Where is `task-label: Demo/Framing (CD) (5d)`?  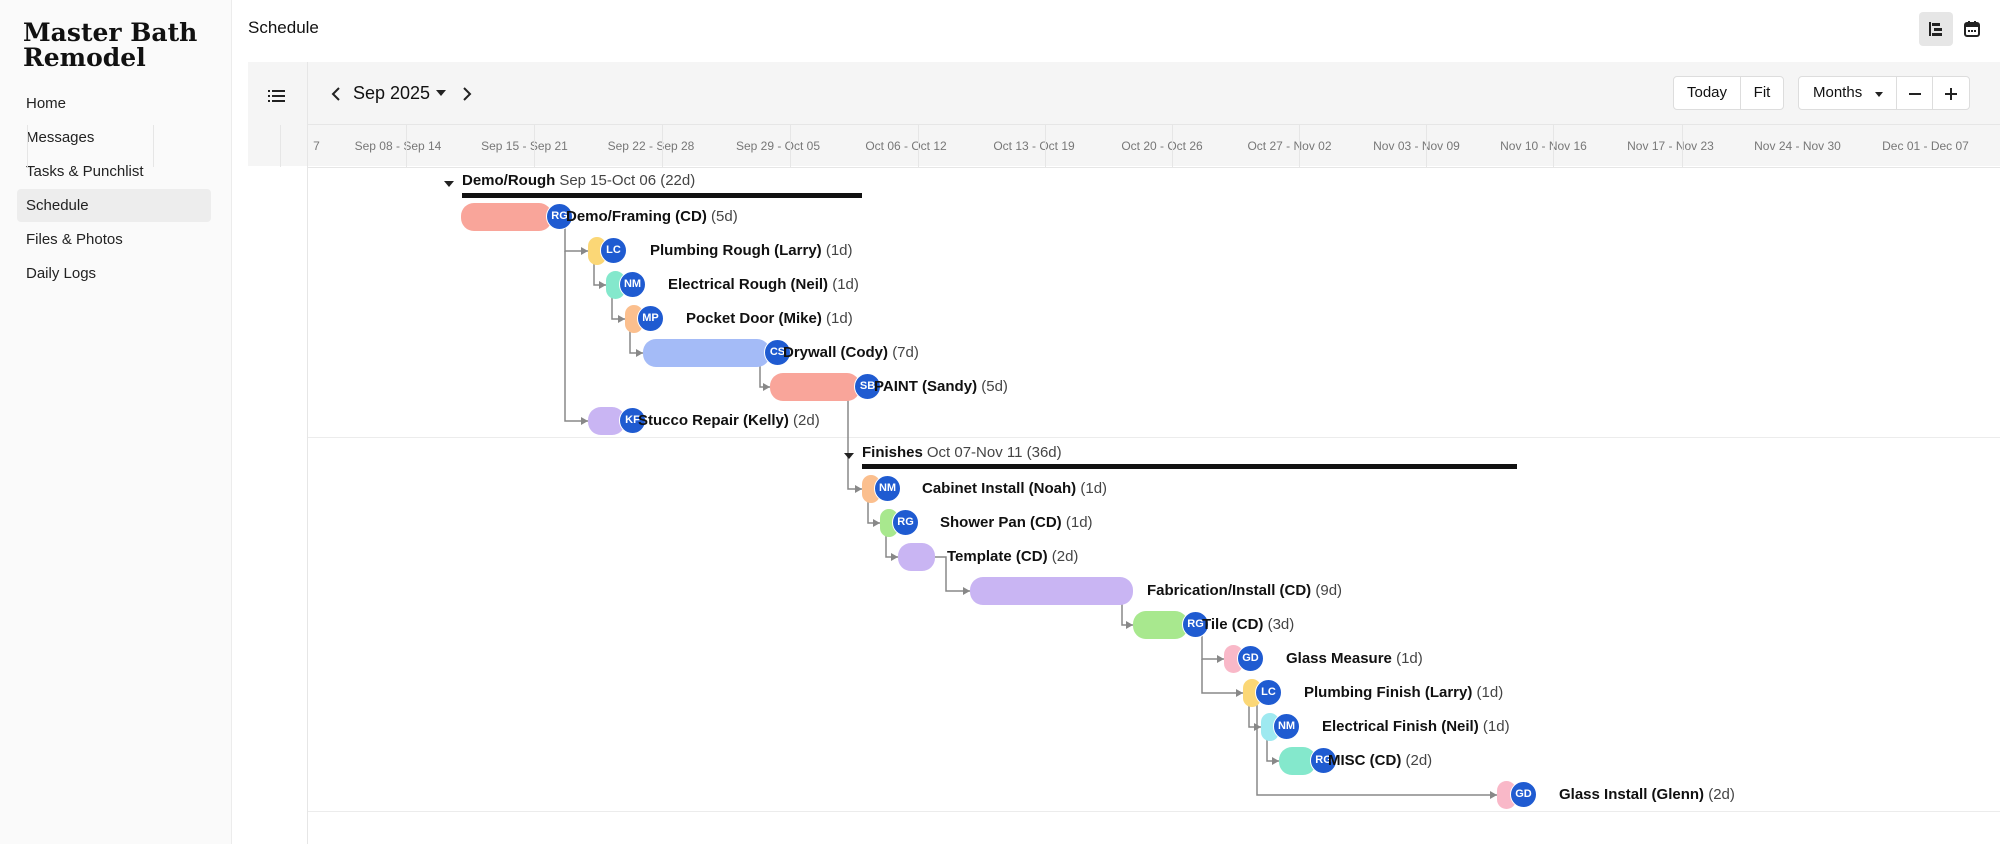 task-label: Demo/Framing (CD) (5d) is located at coordinates (652, 216).